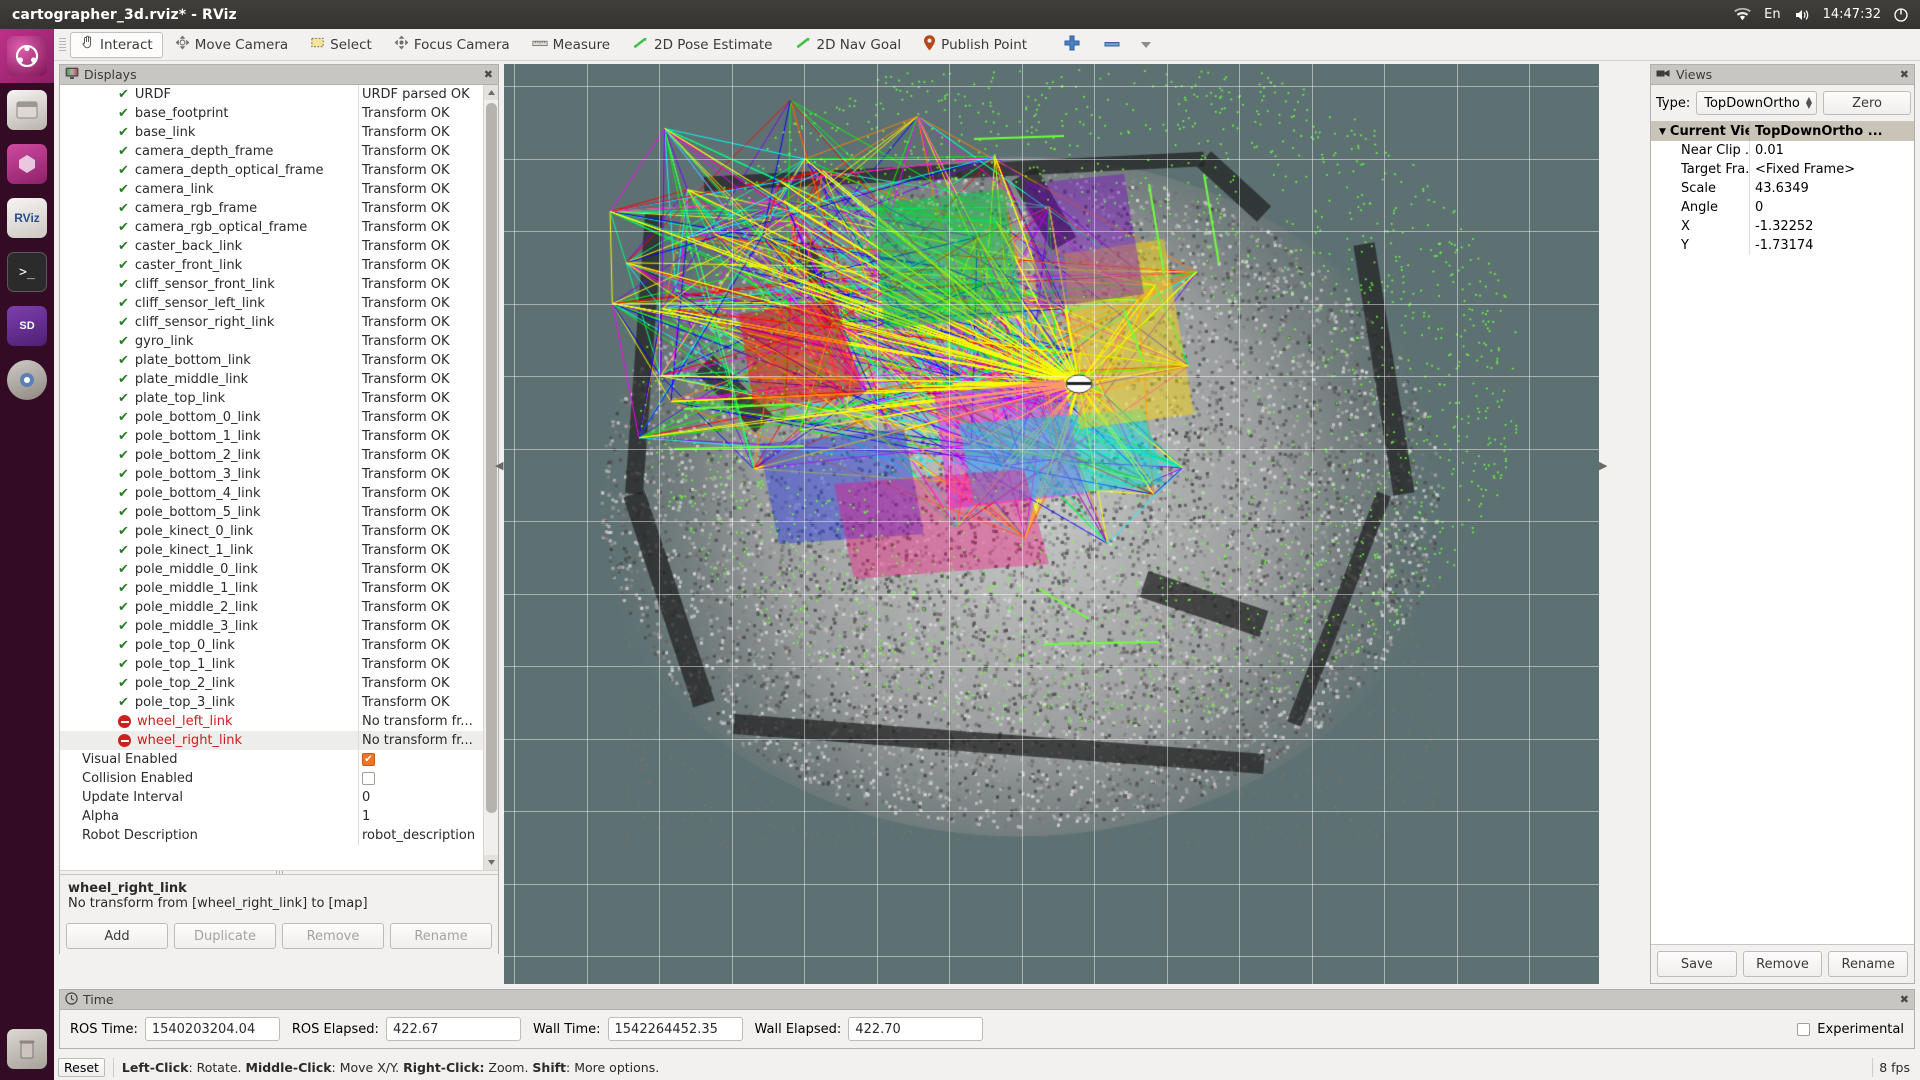 The width and height of the screenshot is (1920, 1080). What do you see at coordinates (81, 1067) in the screenshot?
I see `reset-button: Reset` at bounding box center [81, 1067].